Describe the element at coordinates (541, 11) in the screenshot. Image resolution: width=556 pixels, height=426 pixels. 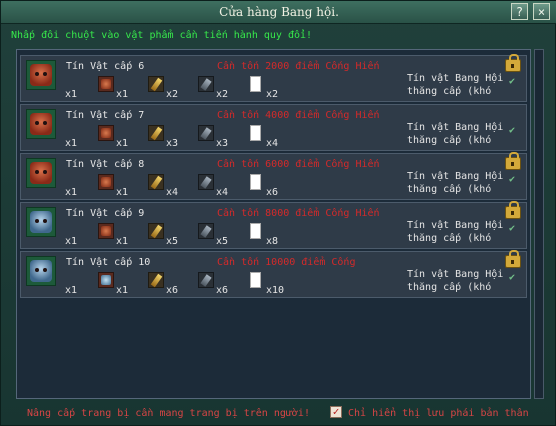
I see `close-icon: ×` at that location.